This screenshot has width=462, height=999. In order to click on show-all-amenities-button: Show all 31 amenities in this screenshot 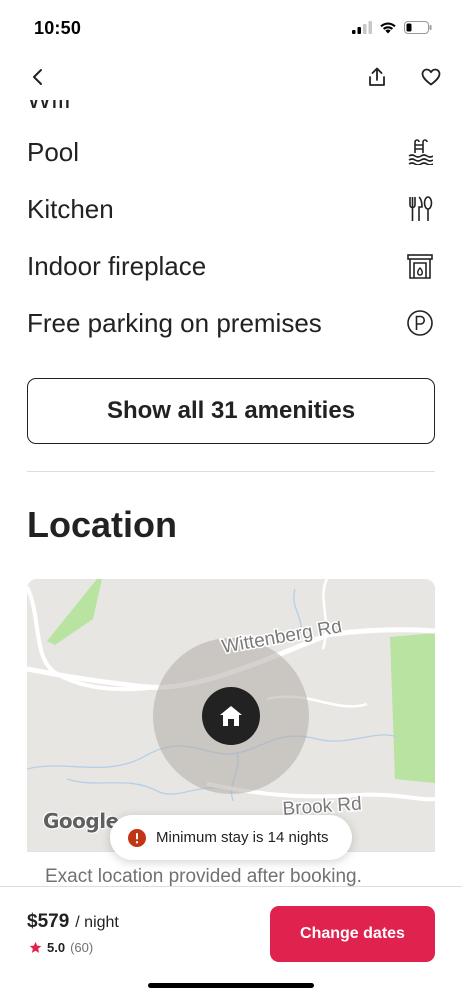, I will do `click(231, 411)`.